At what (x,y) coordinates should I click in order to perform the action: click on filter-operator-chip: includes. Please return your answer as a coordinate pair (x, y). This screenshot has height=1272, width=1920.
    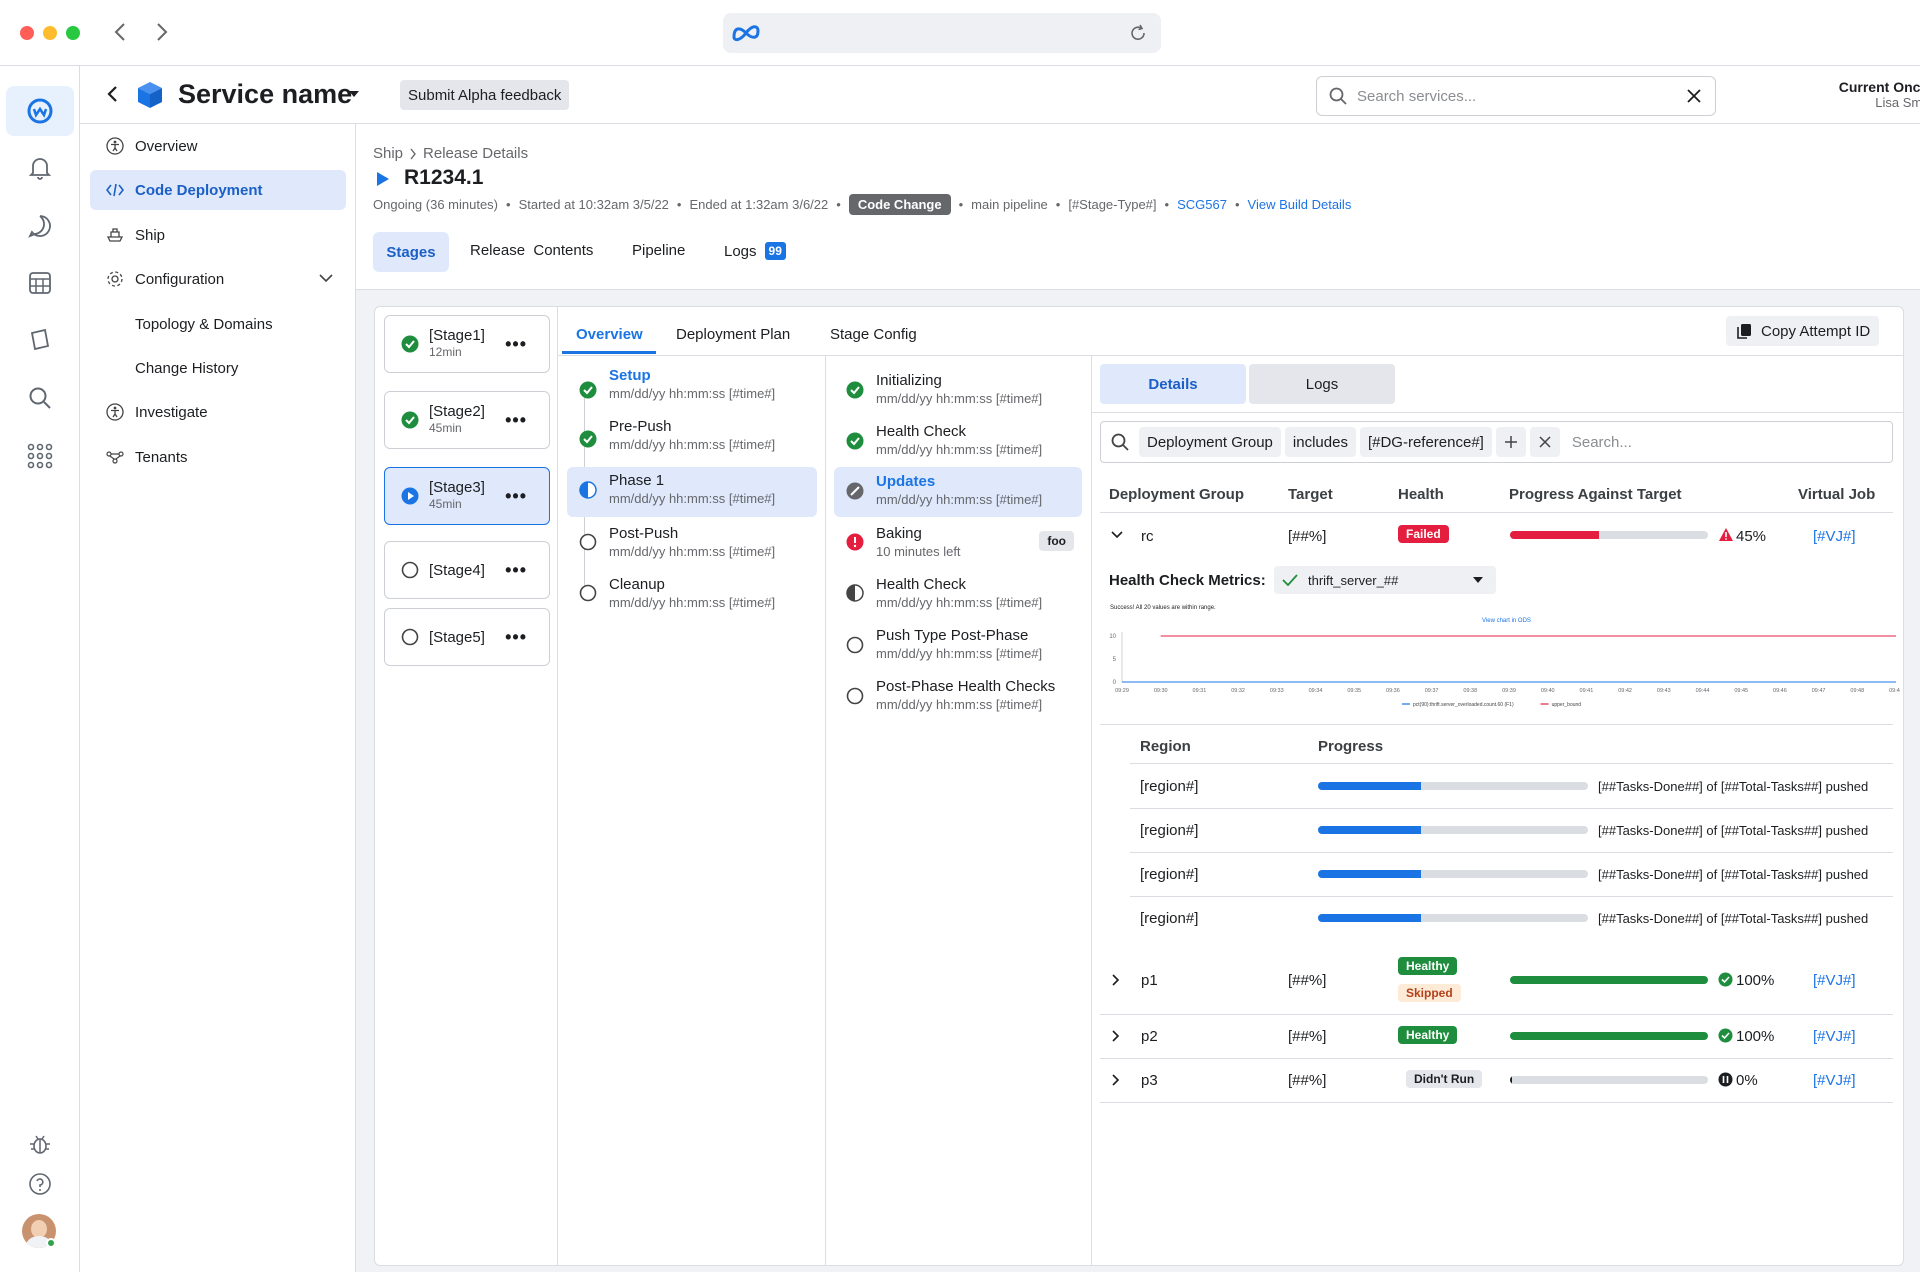
    Looking at the image, I should click on (1320, 442).